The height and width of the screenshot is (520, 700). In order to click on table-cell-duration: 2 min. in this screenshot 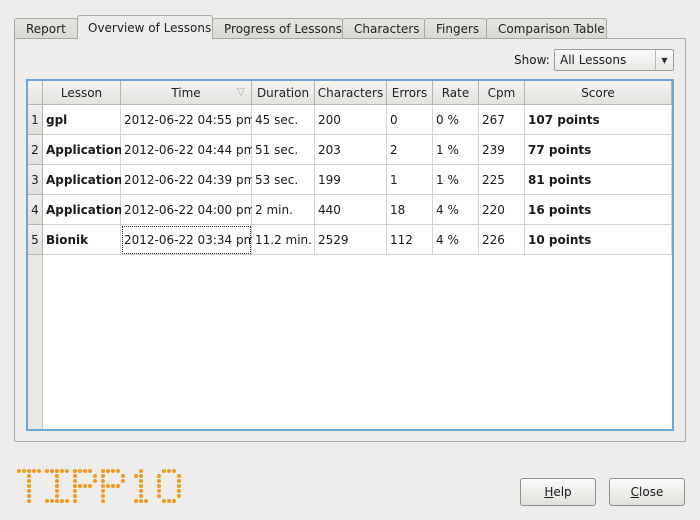, I will do `click(283, 210)`.